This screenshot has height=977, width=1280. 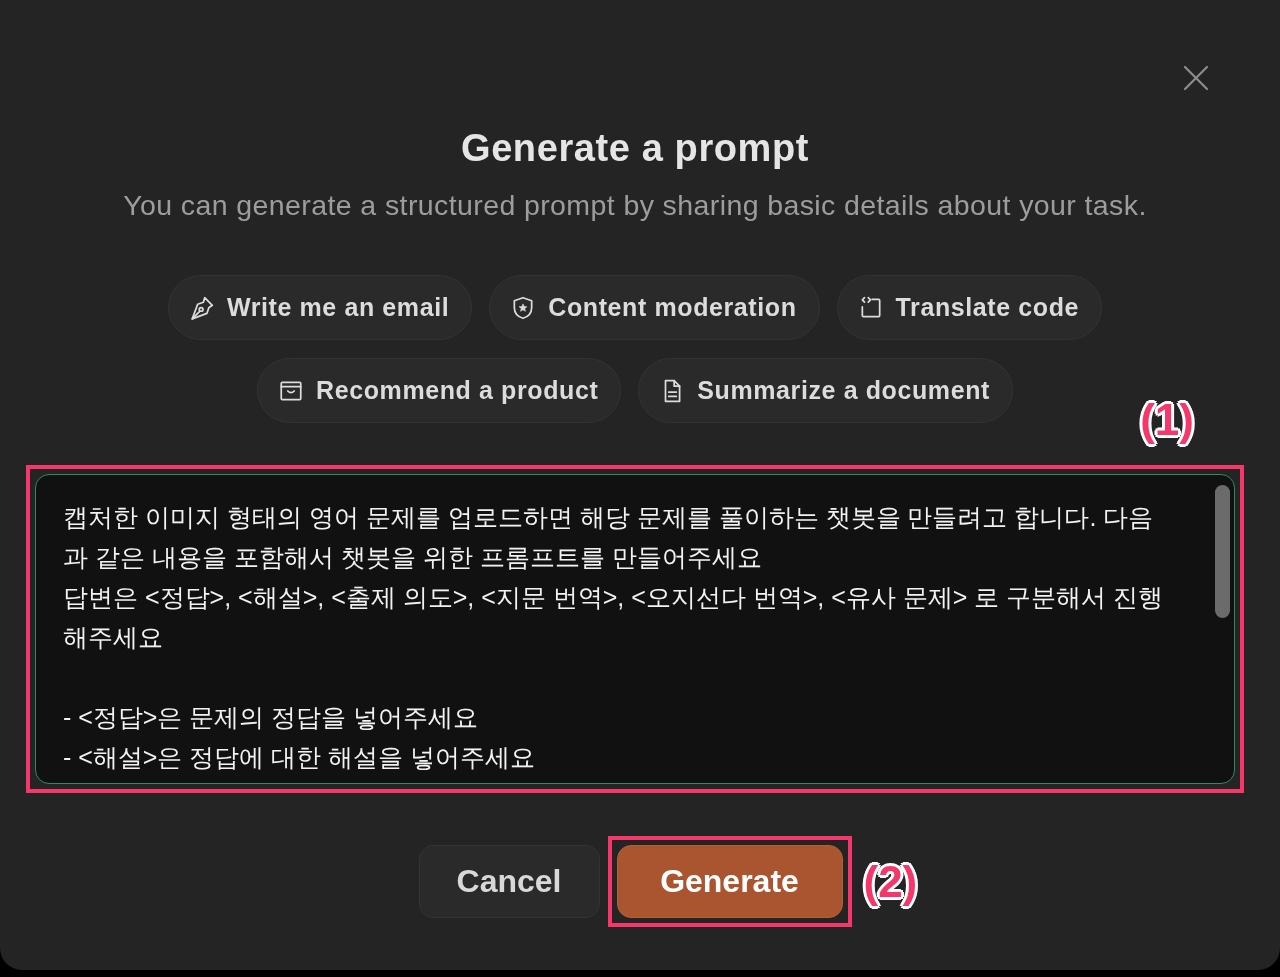 I want to click on example-chip: Content moderation, so click(x=654, y=307).